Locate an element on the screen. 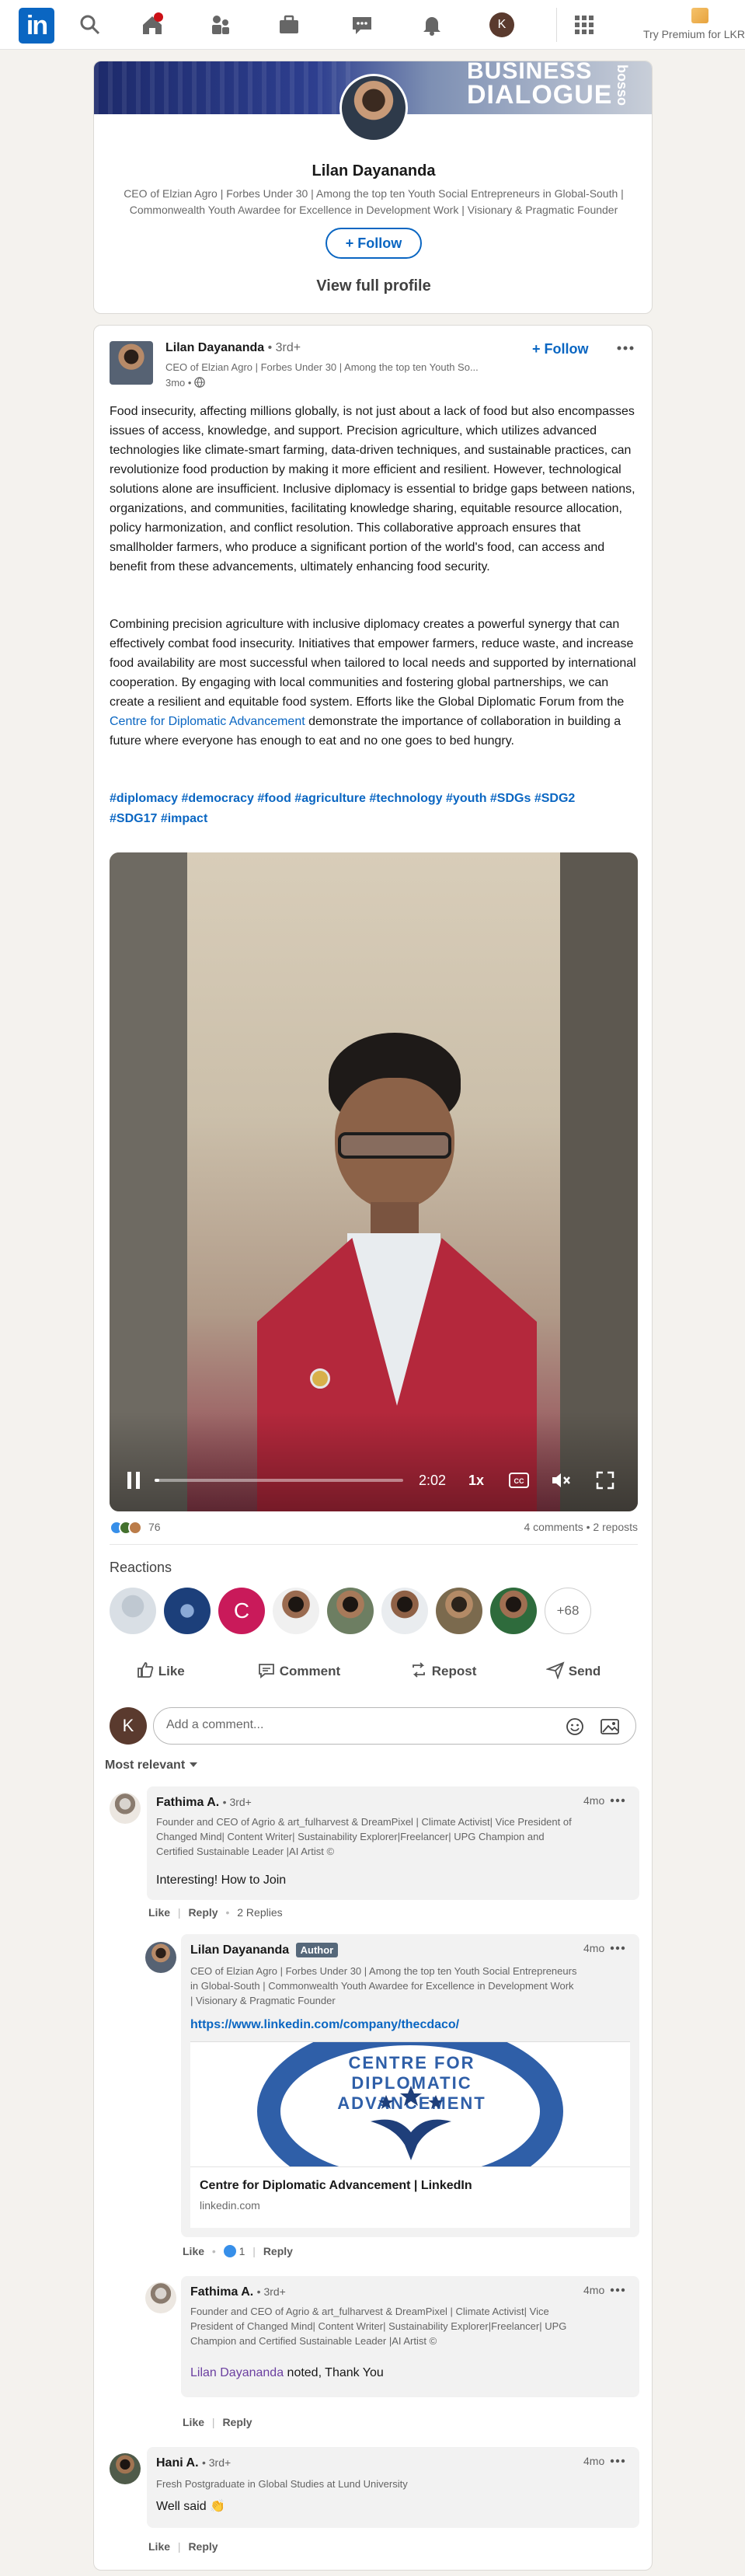  comment-author: Hani A. is located at coordinates (177, 2463).